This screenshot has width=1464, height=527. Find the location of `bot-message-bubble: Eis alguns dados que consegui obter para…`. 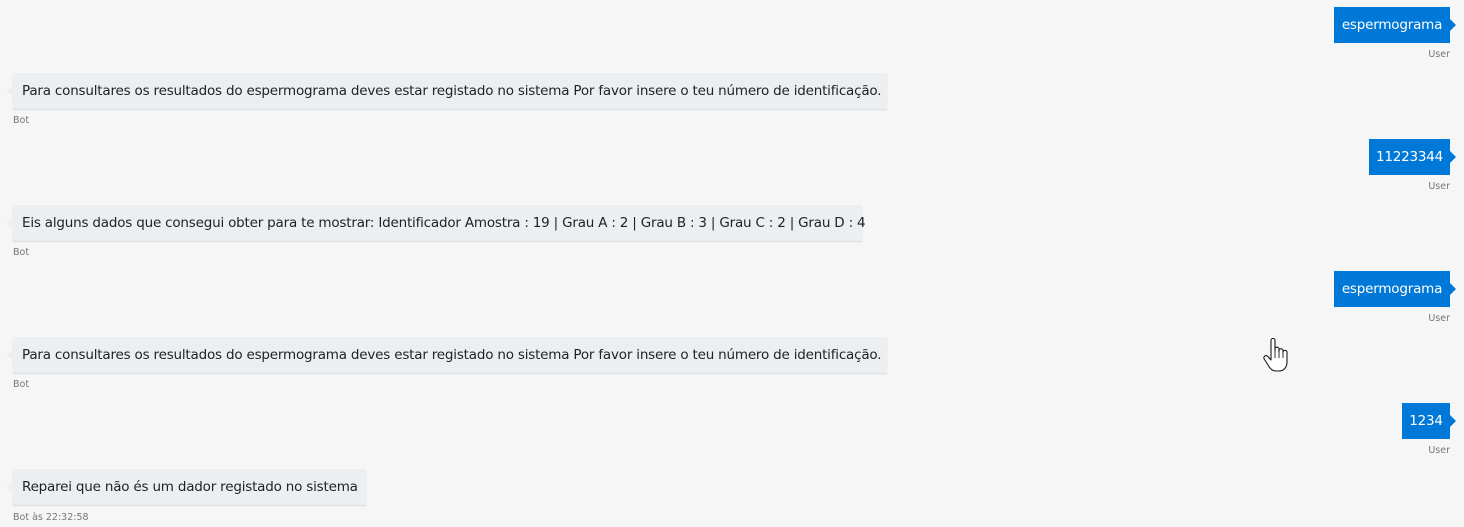

bot-message-bubble: Eis alguns dados que consegui obter para… is located at coordinates (436, 223).